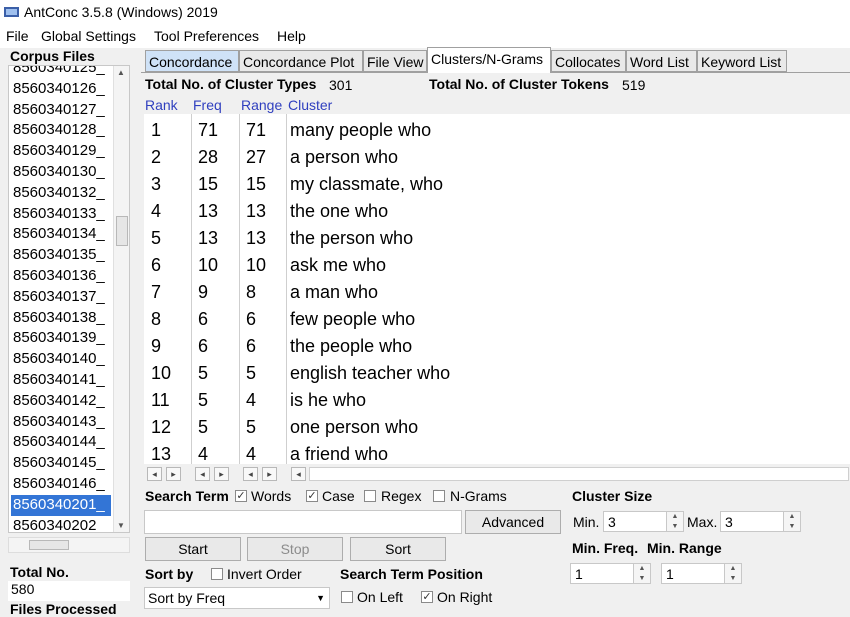 This screenshot has height=617, width=850. I want to click on tab-collocates: Collocates, so click(588, 61).